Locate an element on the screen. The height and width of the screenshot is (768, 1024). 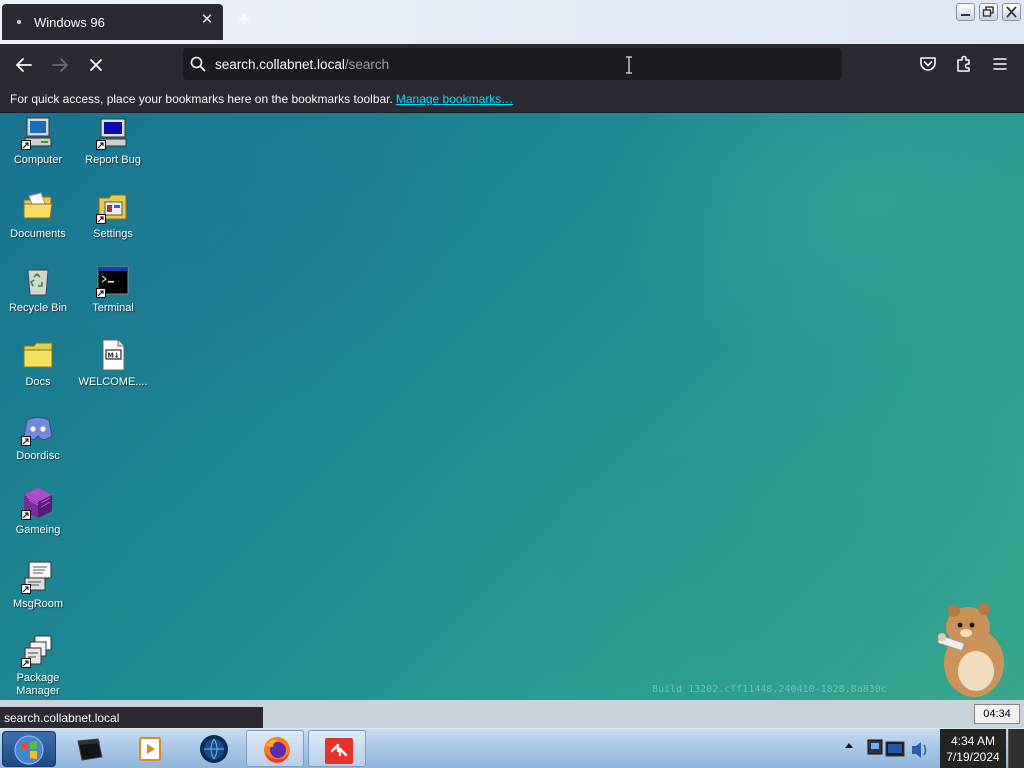
desktop-icon-label: Doordisc is located at coordinates (38, 456).